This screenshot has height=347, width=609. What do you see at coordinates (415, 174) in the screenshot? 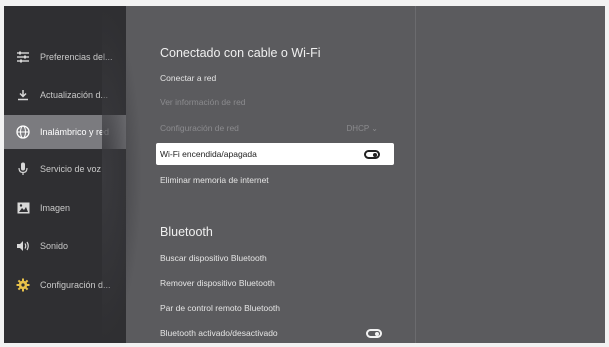
I see `panel-divider` at bounding box center [415, 174].